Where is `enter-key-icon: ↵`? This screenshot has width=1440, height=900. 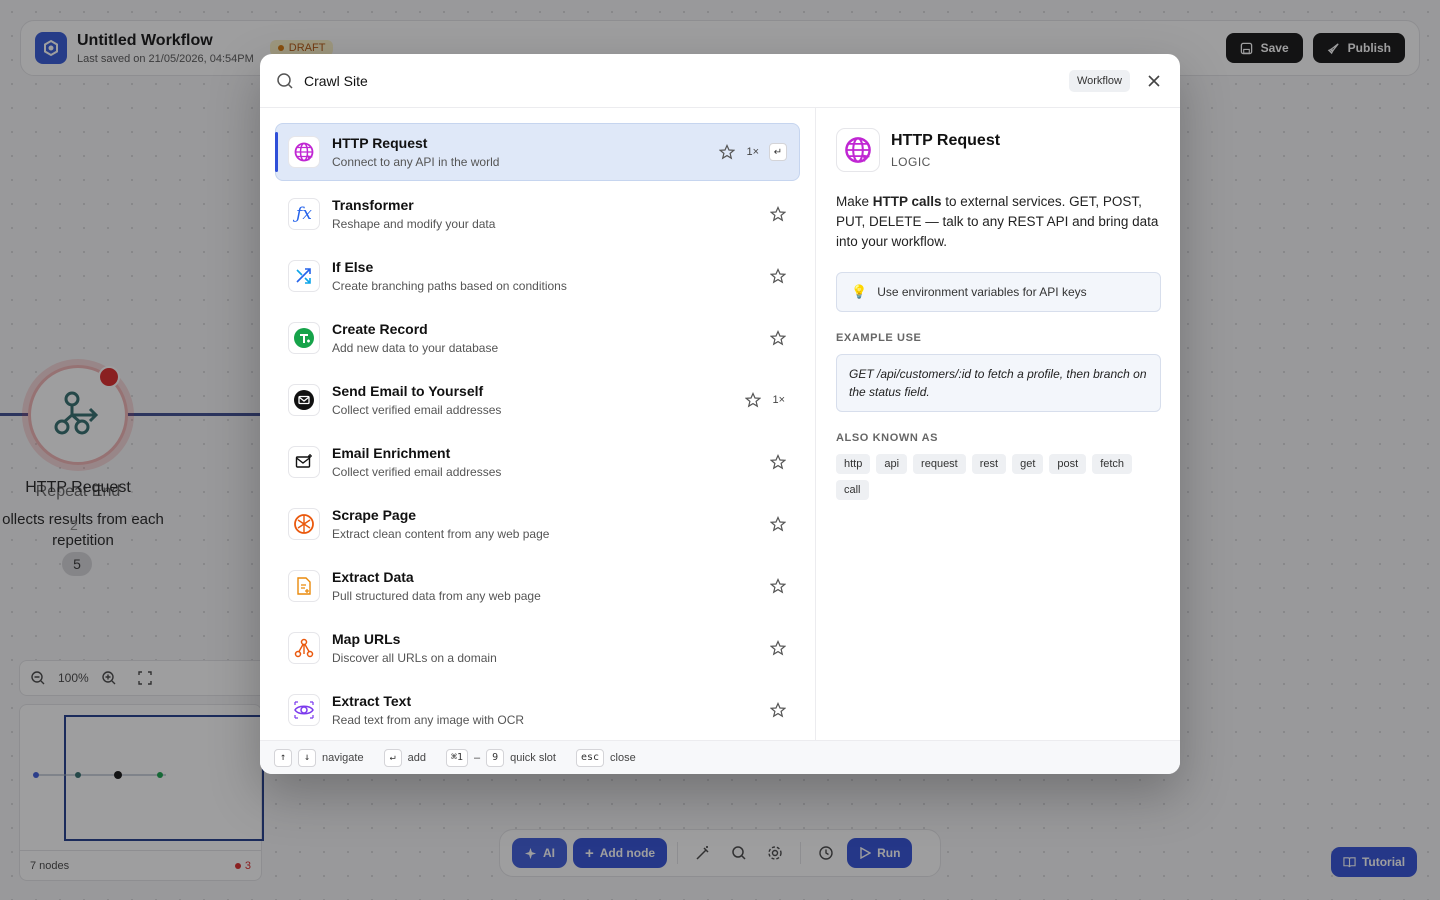
enter-key-icon: ↵ is located at coordinates (778, 152).